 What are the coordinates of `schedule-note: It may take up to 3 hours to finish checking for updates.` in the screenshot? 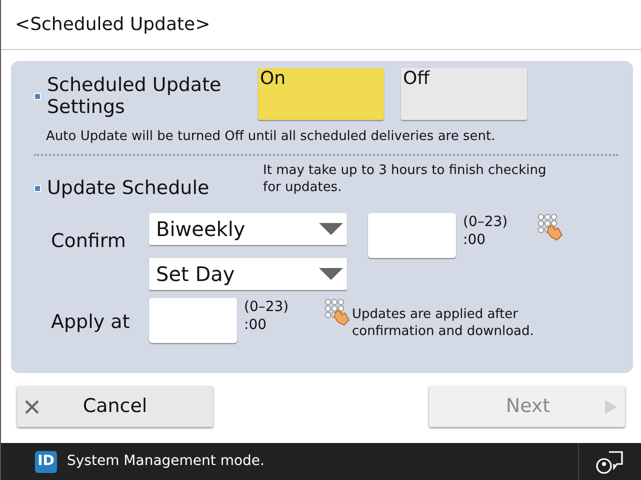 It's located at (405, 179).